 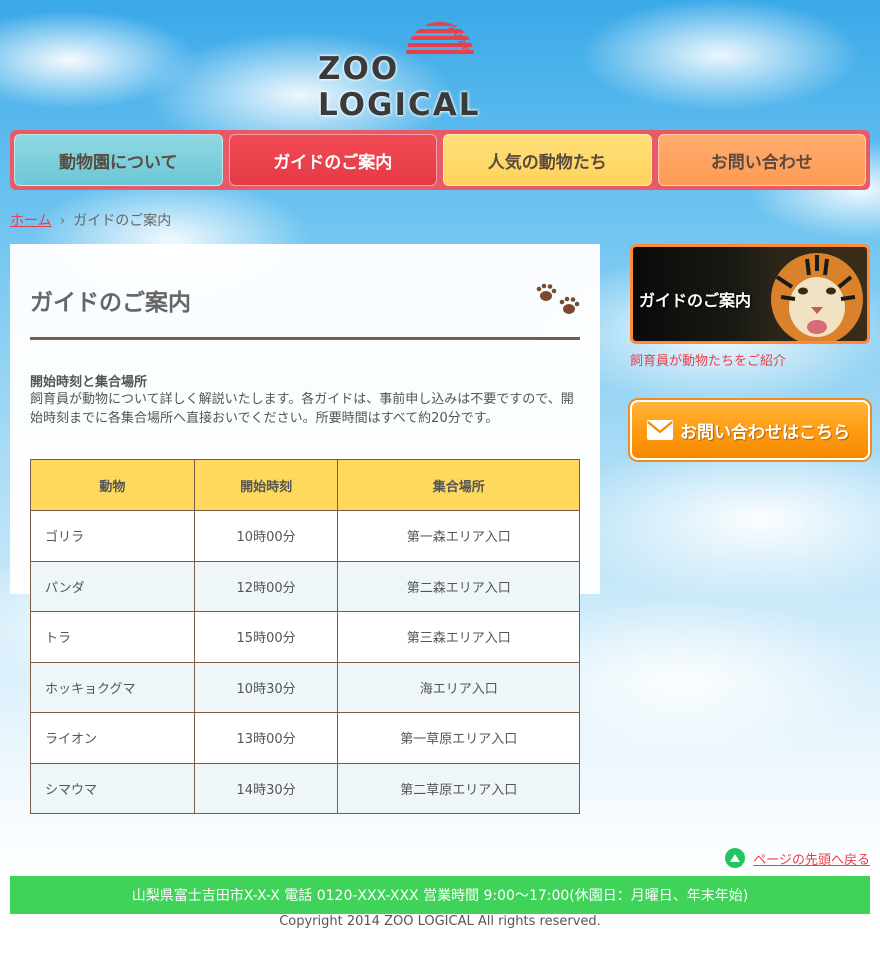 I want to click on envelope-icon, so click(x=660, y=430).